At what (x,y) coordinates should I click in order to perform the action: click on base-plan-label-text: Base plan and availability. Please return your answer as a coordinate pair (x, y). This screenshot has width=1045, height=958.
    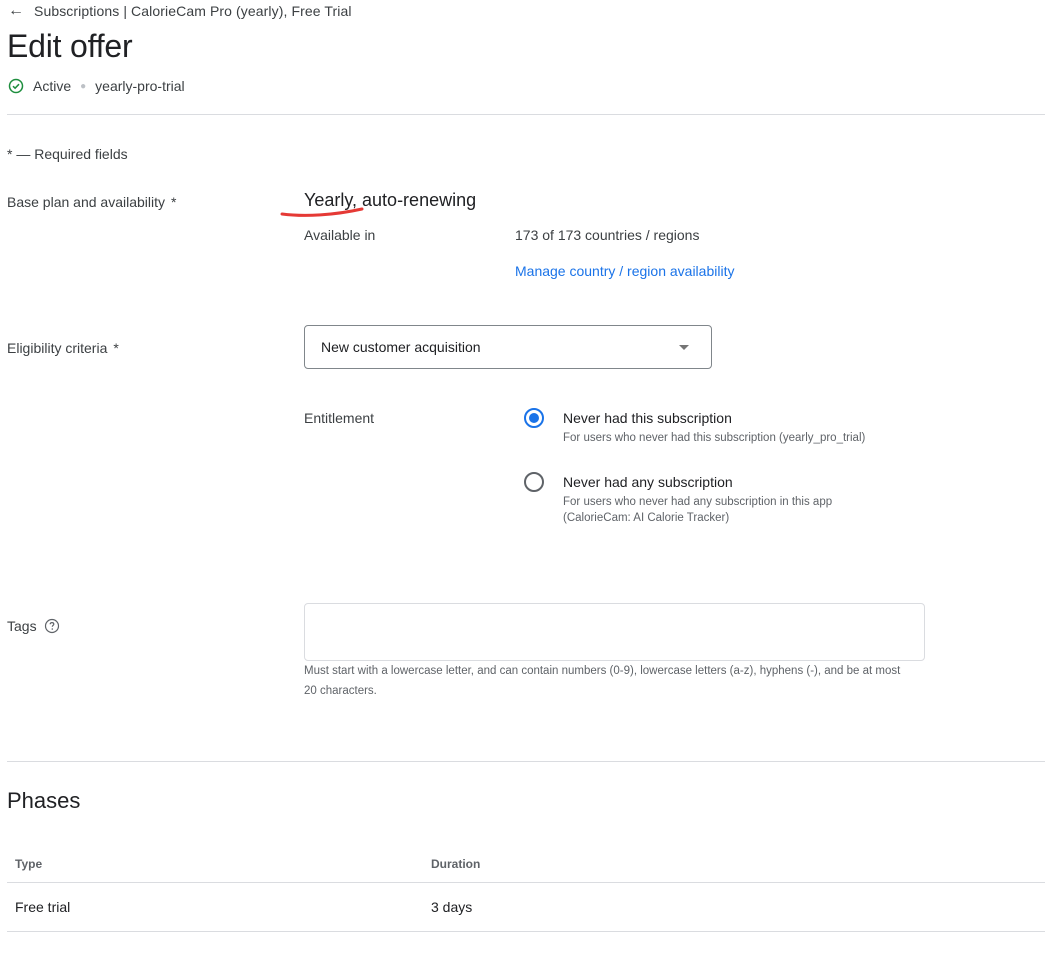
    Looking at the image, I should click on (86, 202).